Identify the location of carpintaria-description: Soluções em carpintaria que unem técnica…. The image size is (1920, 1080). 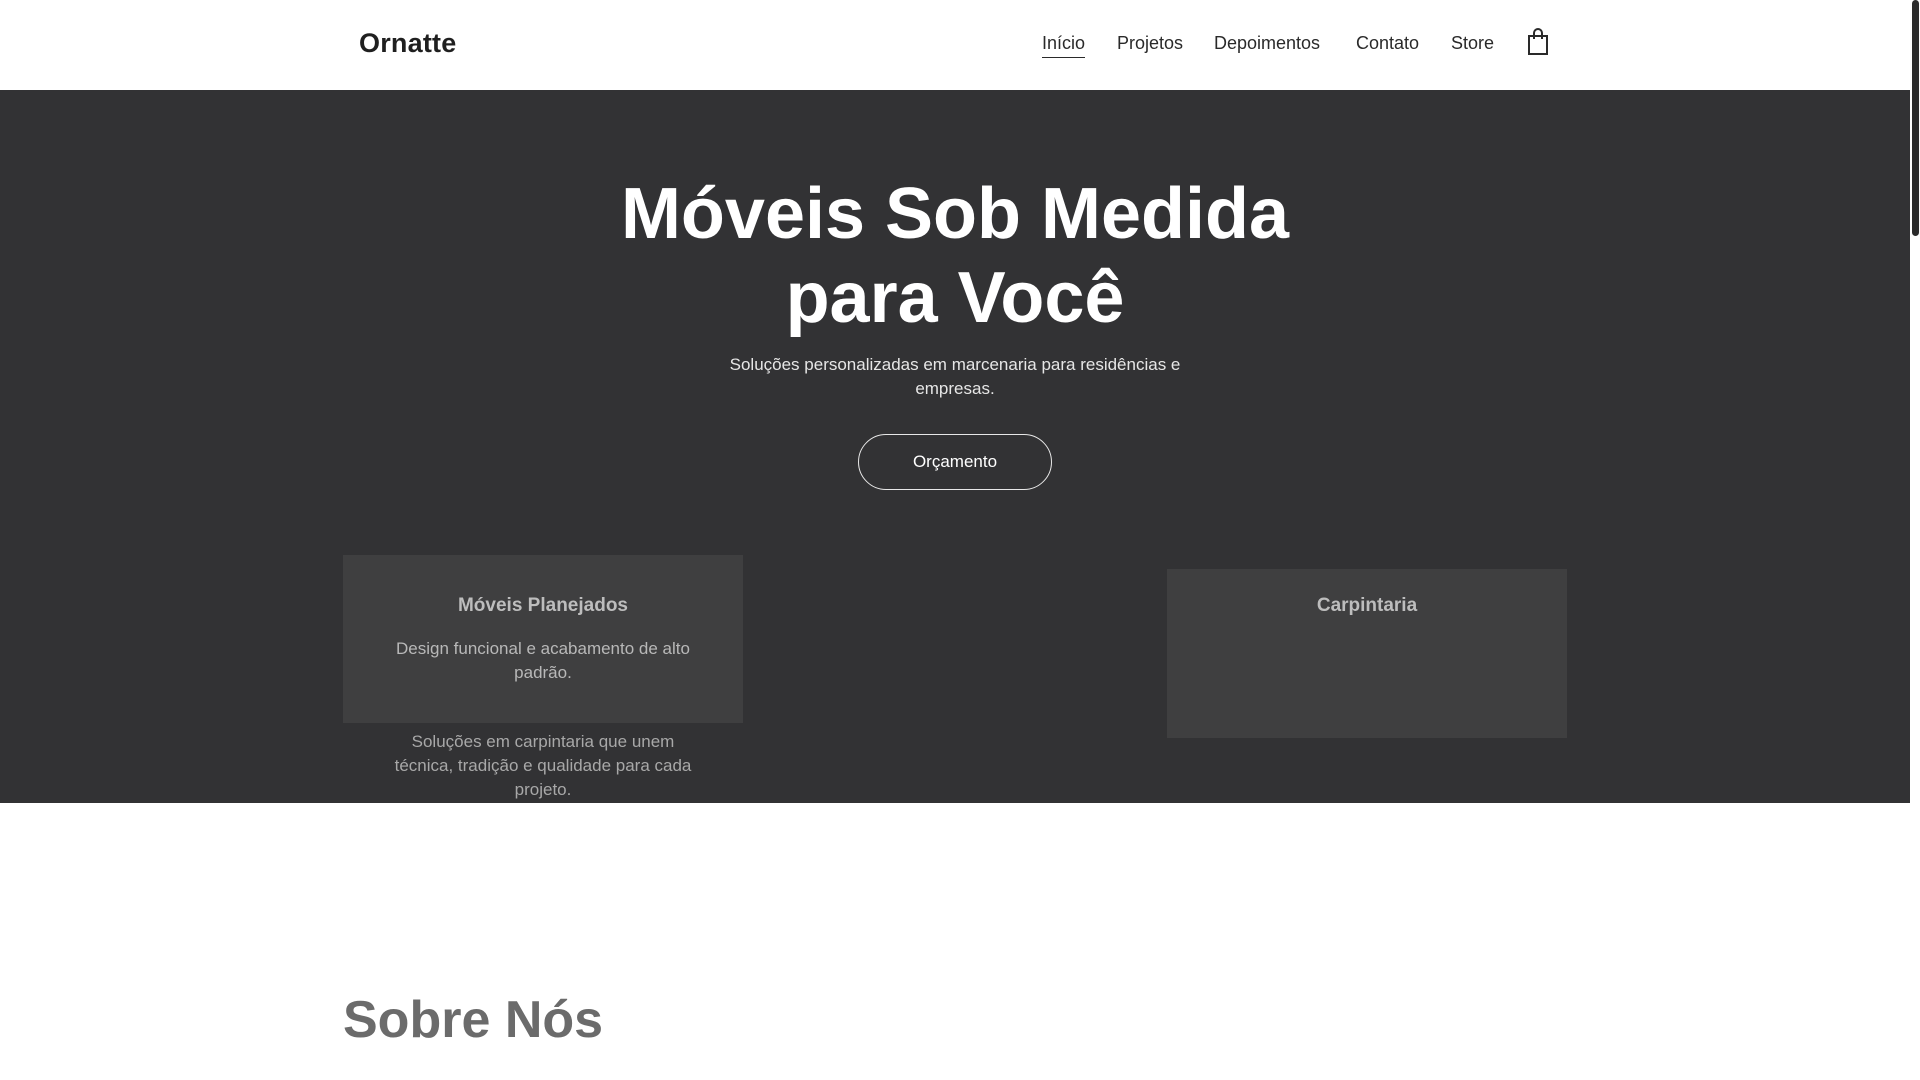
(543, 765).